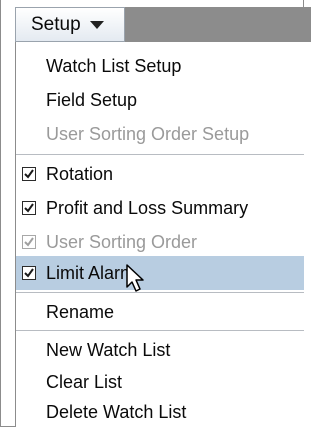  What do you see at coordinates (160, 100) in the screenshot?
I see `menu-item-field-setup: Field Setup` at bounding box center [160, 100].